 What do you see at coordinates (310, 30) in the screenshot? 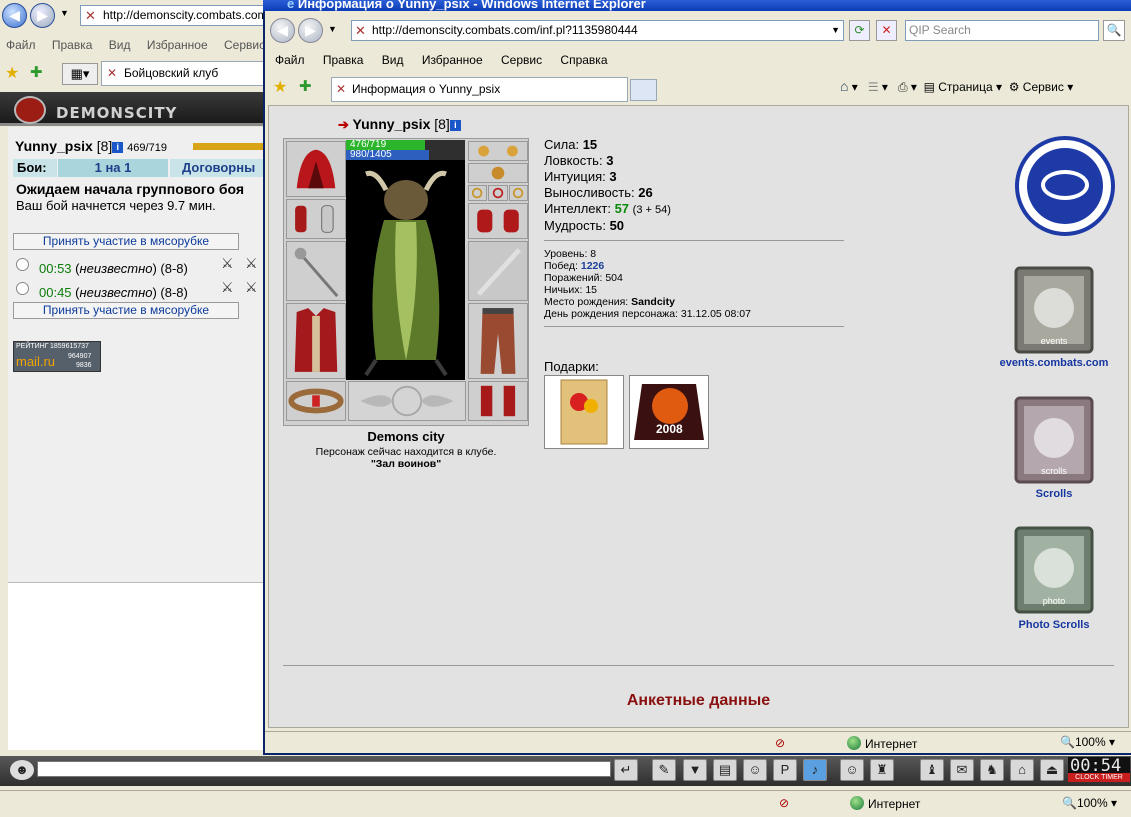
I see `front-forward-button: ▶` at bounding box center [310, 30].